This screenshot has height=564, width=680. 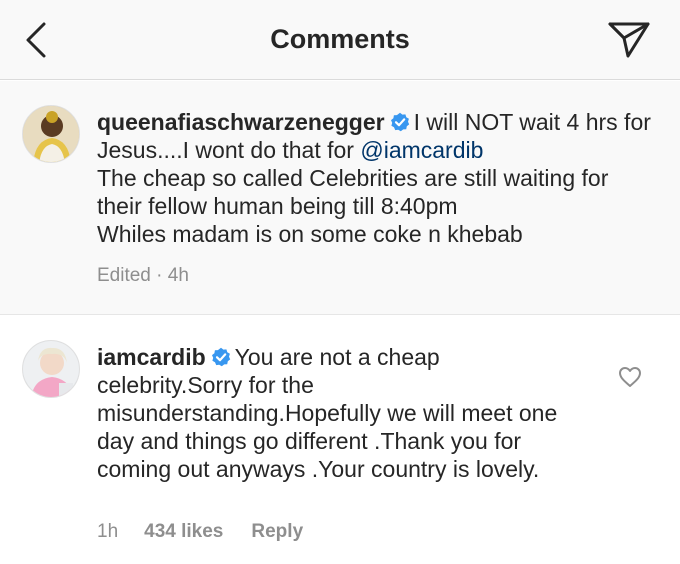 I want to click on reply-button: Reply, so click(x=277, y=532).